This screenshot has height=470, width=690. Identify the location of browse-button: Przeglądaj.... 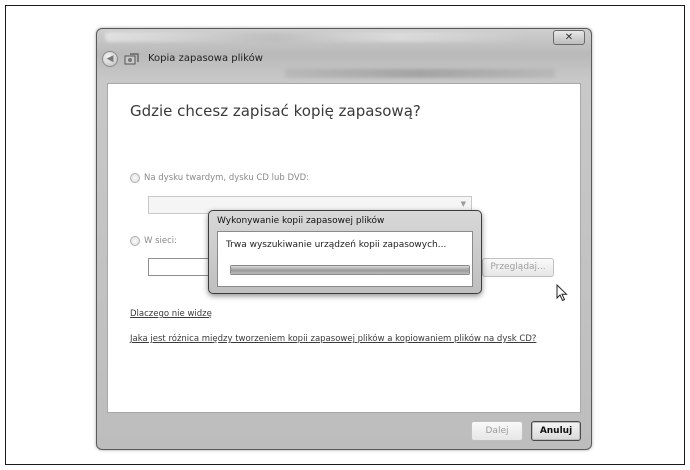
(518, 267).